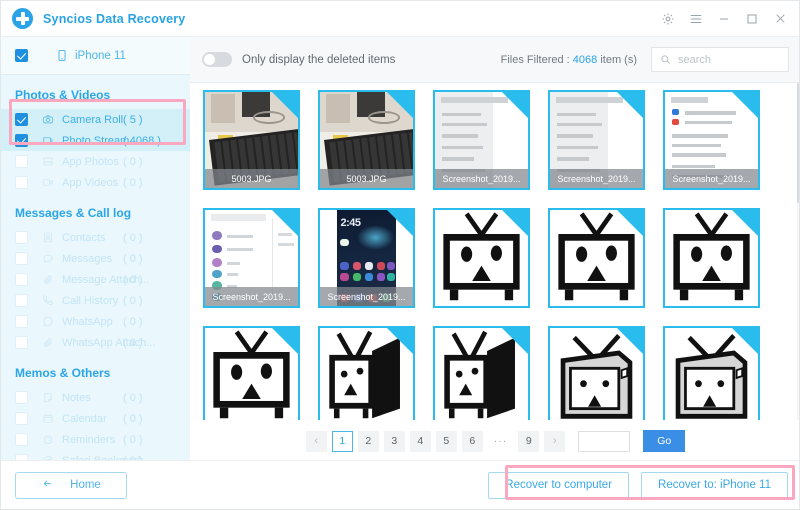 The image size is (800, 510). I want to click on maximize-icon, so click(752, 19).